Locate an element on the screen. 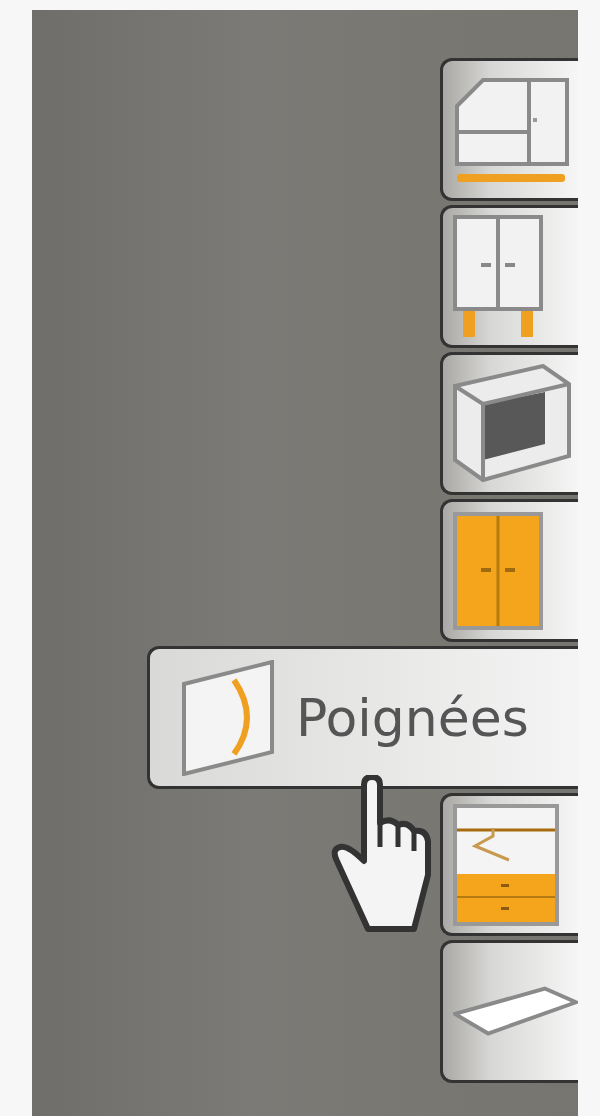  handle-icon is located at coordinates (228, 717).